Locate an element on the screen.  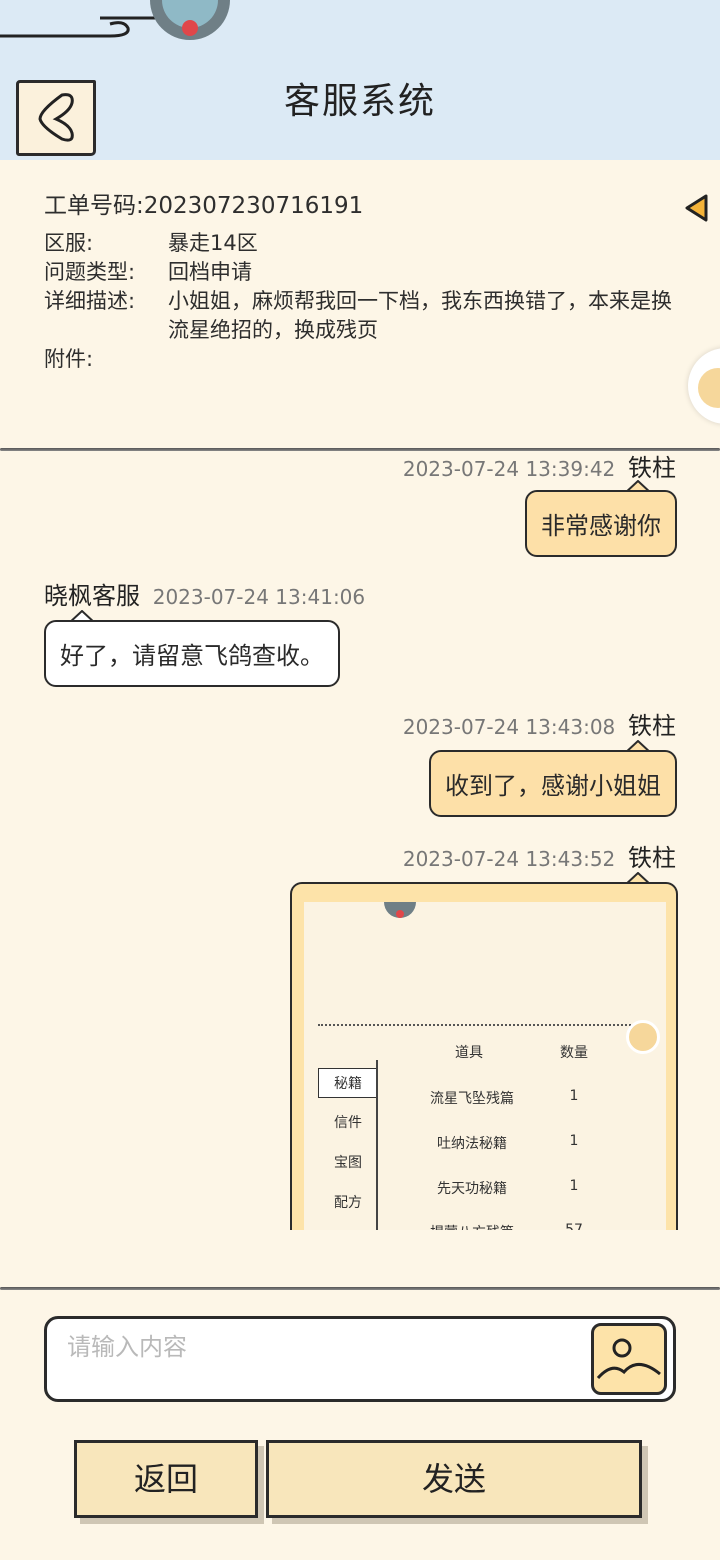
preview-tab: 配方 is located at coordinates (348, 1203).